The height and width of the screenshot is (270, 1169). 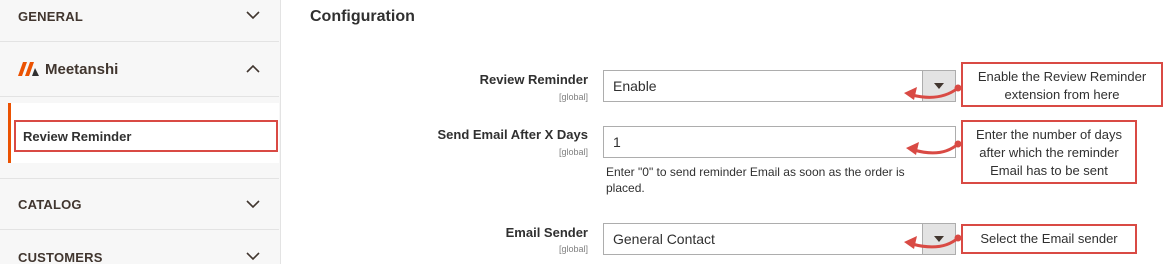 I want to click on annotation-arrows, so click(x=933, y=166).